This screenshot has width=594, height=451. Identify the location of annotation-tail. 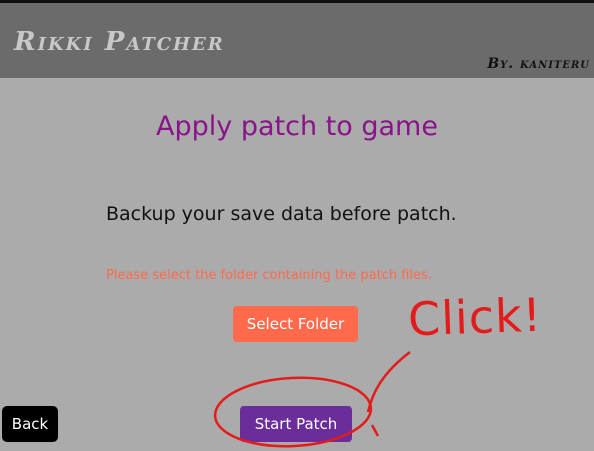
(375, 430).